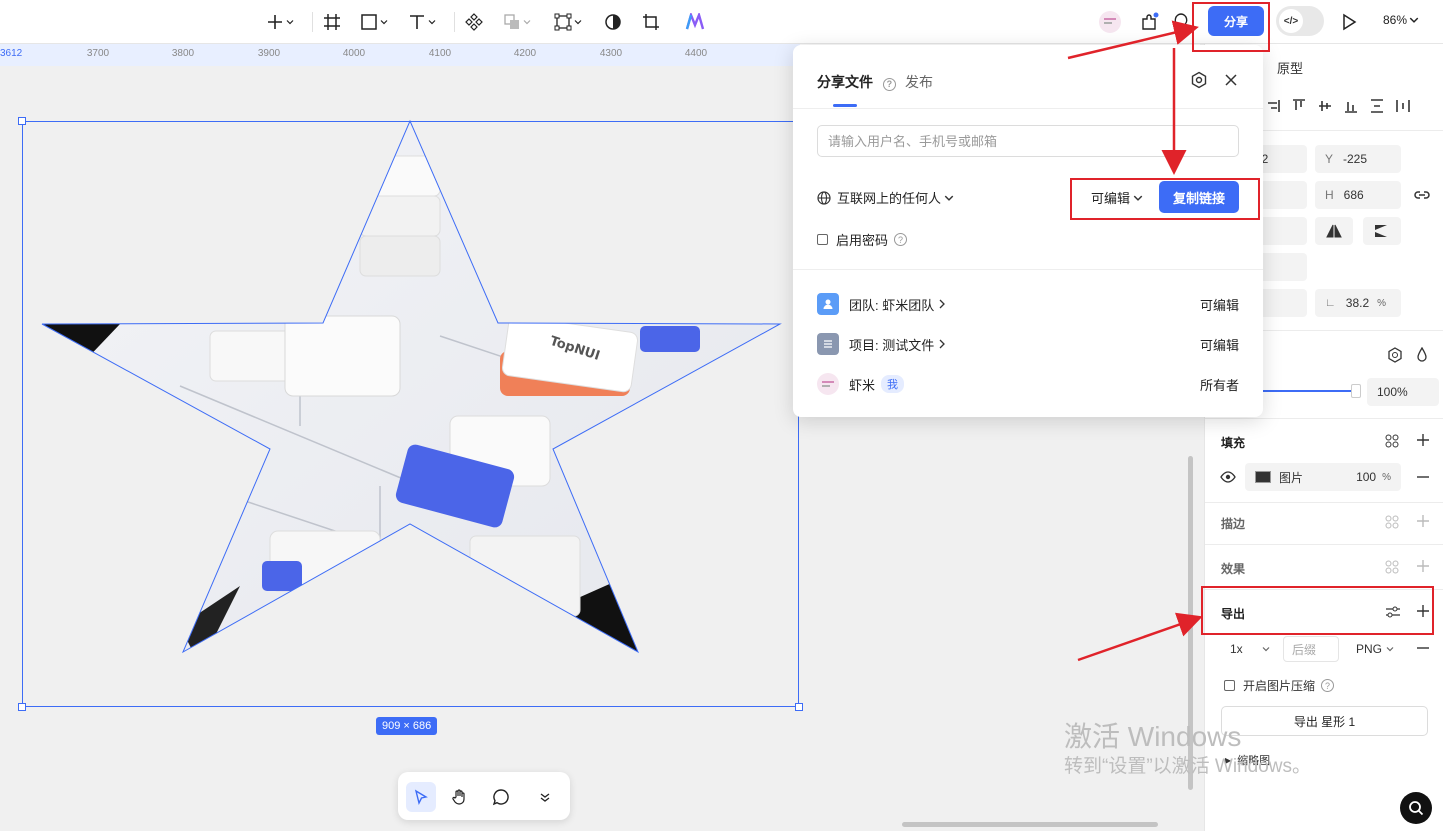  I want to click on flip-horizontal-icon, so click(1334, 231).